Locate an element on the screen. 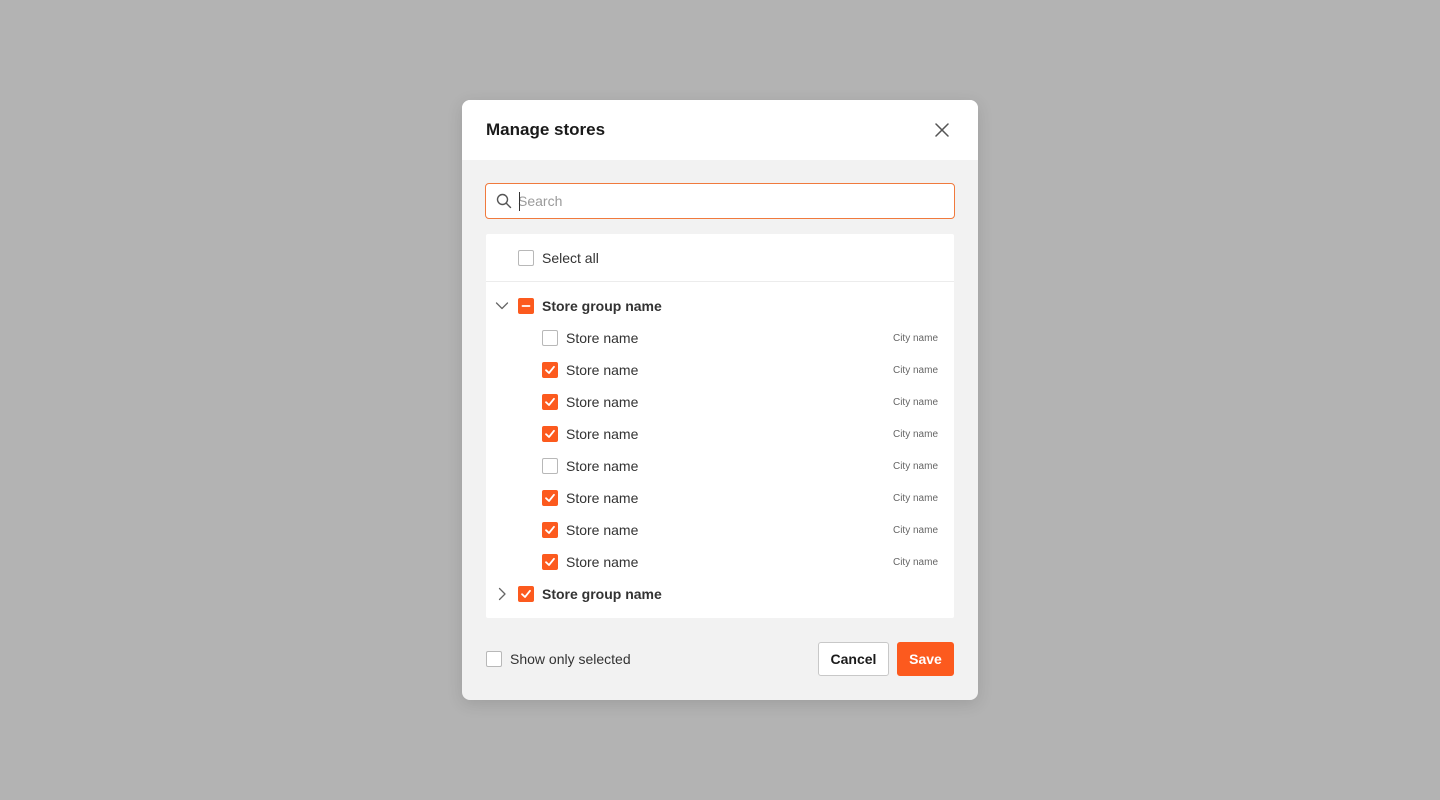 The width and height of the screenshot is (1440, 800). indeterminate-icon is located at coordinates (526, 306).